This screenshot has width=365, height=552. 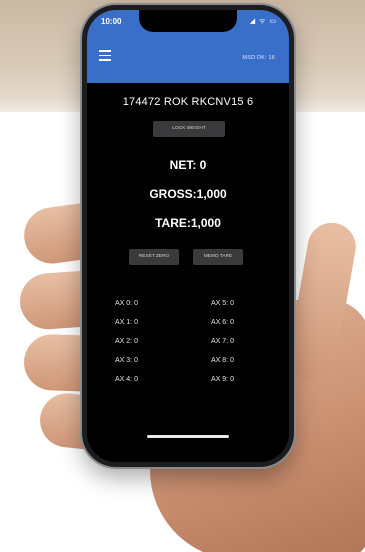 What do you see at coordinates (222, 303) in the screenshot?
I see `axle-reading: AX 5: 0` at bounding box center [222, 303].